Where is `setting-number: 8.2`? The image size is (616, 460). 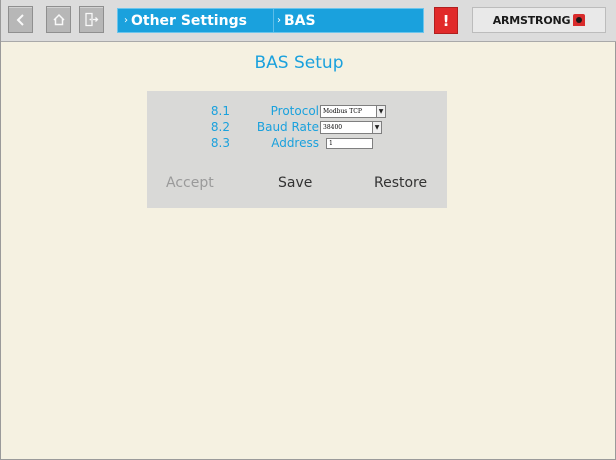
setting-number: 8.2 is located at coordinates (220, 127).